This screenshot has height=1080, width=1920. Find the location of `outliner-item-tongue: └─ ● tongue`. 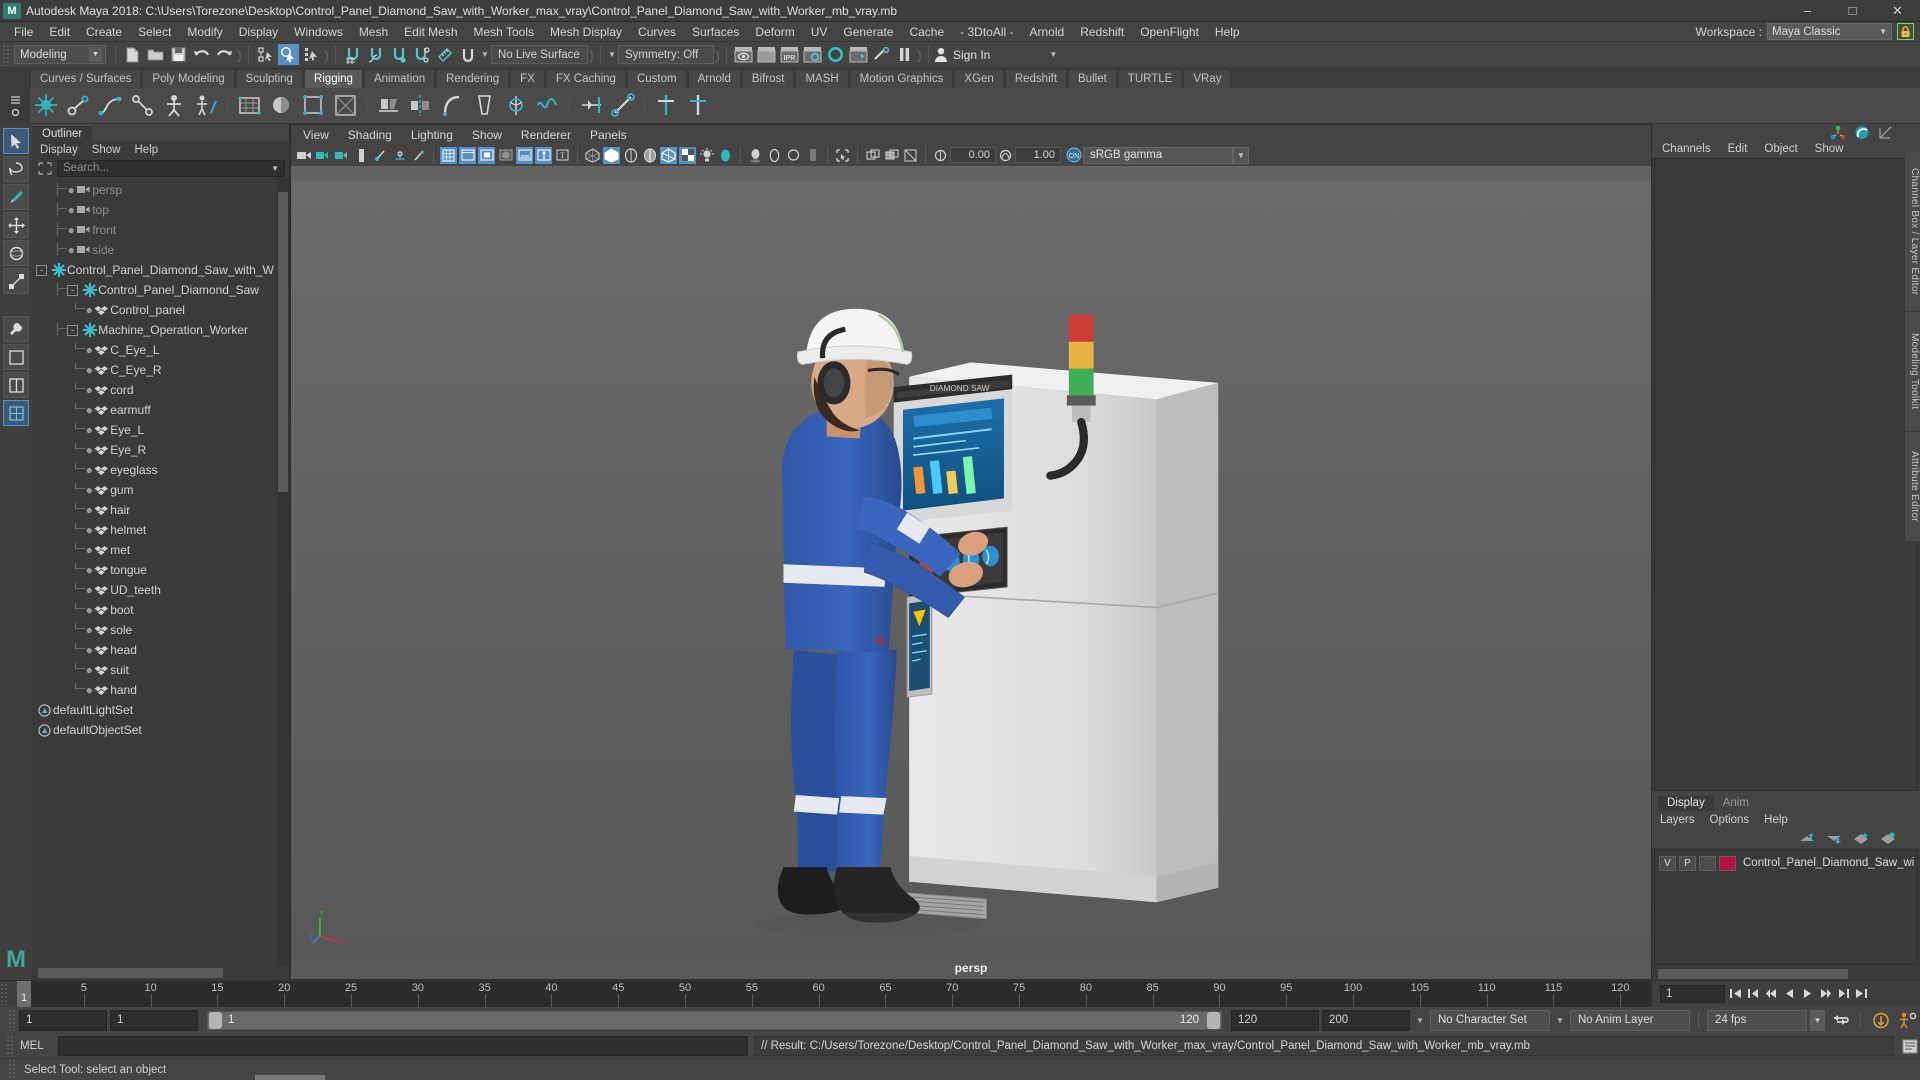

outliner-item-tongue: └─ ● tongue is located at coordinates (160, 570).